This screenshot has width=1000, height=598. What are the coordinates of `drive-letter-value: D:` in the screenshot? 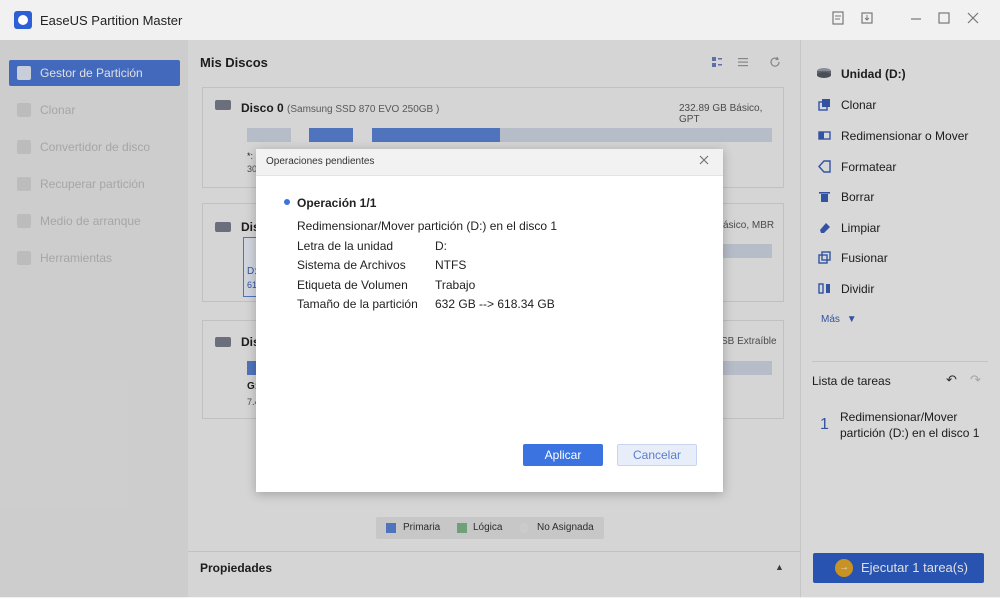 It's located at (441, 246).